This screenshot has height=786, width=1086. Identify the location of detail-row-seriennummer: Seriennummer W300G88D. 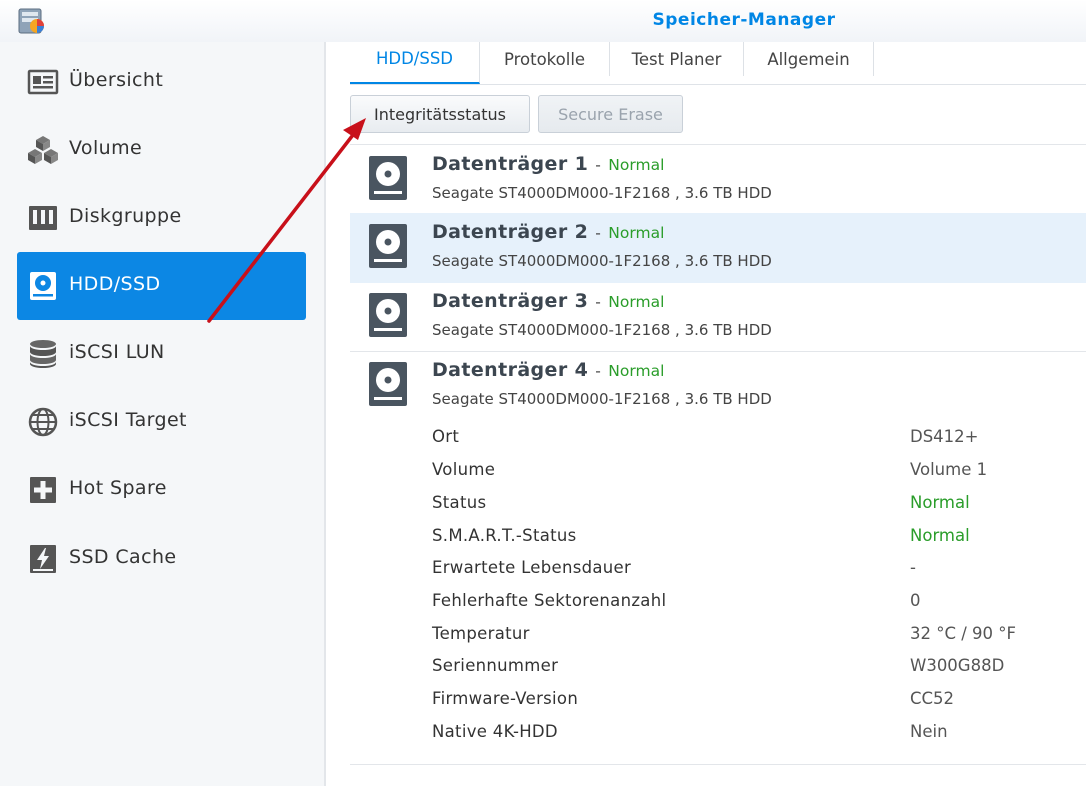
(752, 671).